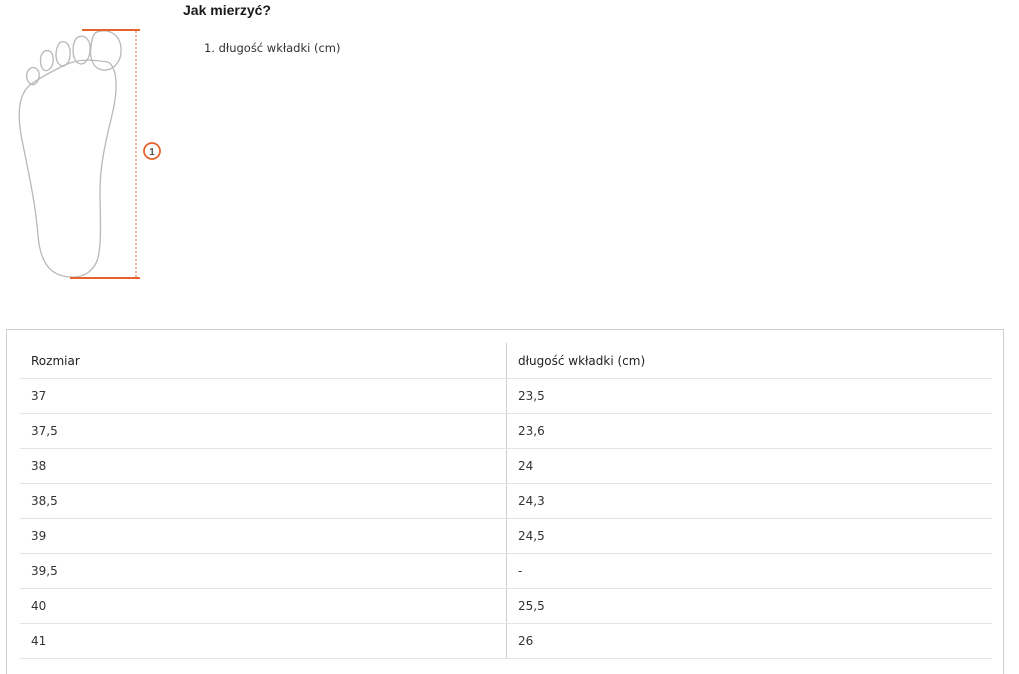 The width and height of the screenshot is (1019, 674). Describe the element at coordinates (749, 536) in the screenshot. I see `cell-insole-length: 24,5` at that location.